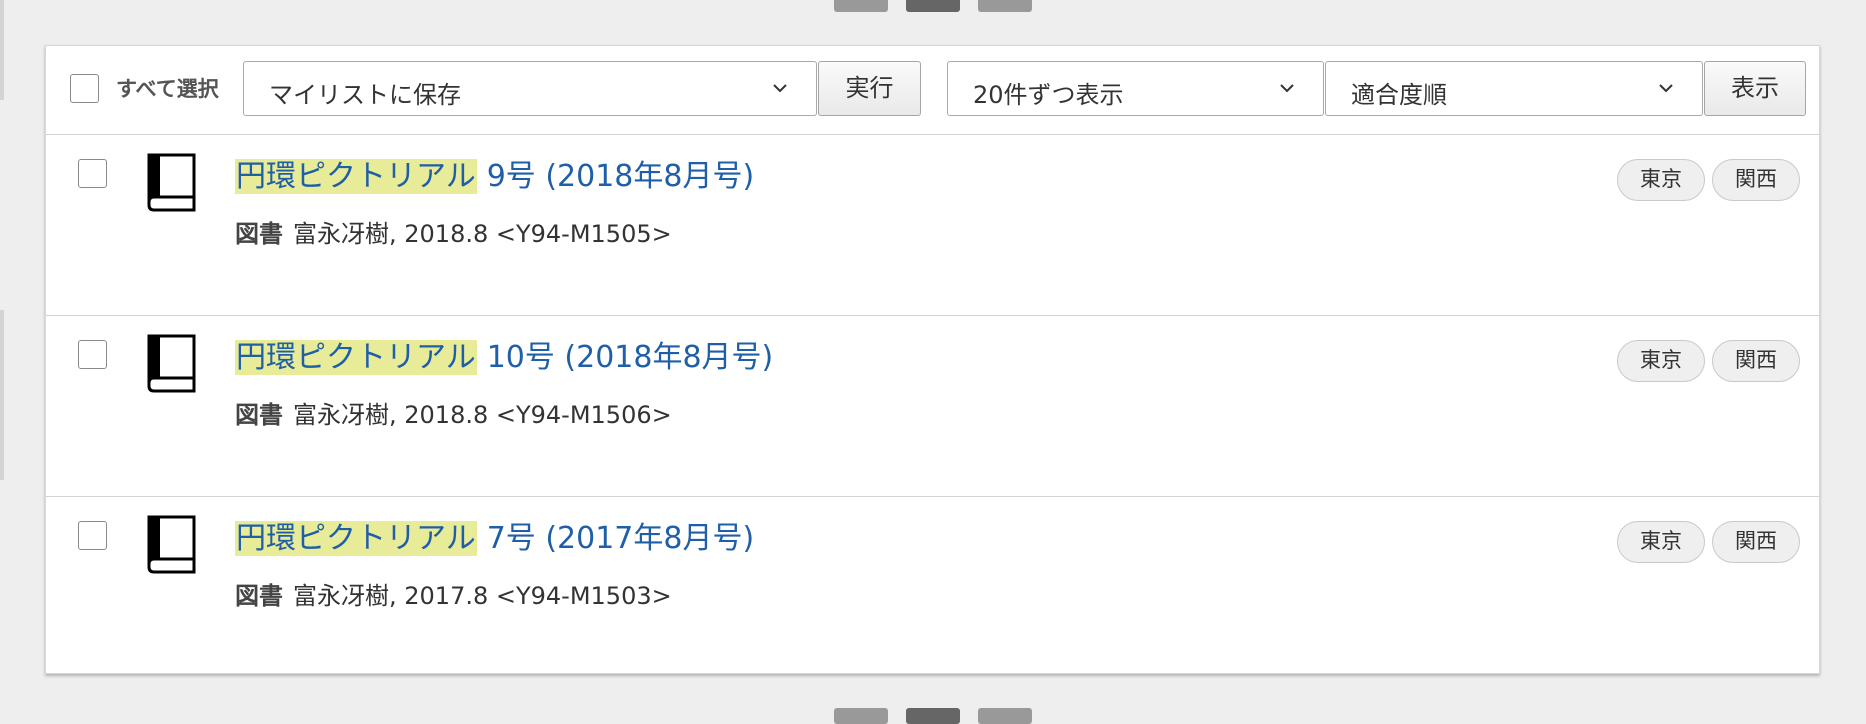 The height and width of the screenshot is (724, 1866). I want to click on result-meta: 図書 富永冴樹, 2017.8 <Y94-M1503>, so click(453, 593).